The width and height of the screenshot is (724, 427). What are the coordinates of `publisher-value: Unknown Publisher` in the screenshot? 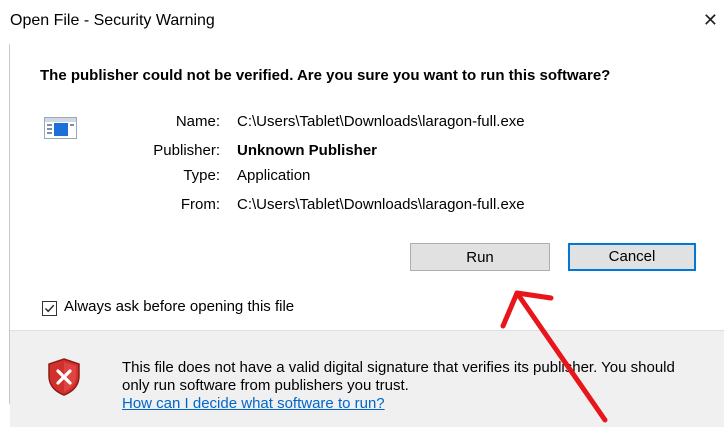 It's located at (307, 150).